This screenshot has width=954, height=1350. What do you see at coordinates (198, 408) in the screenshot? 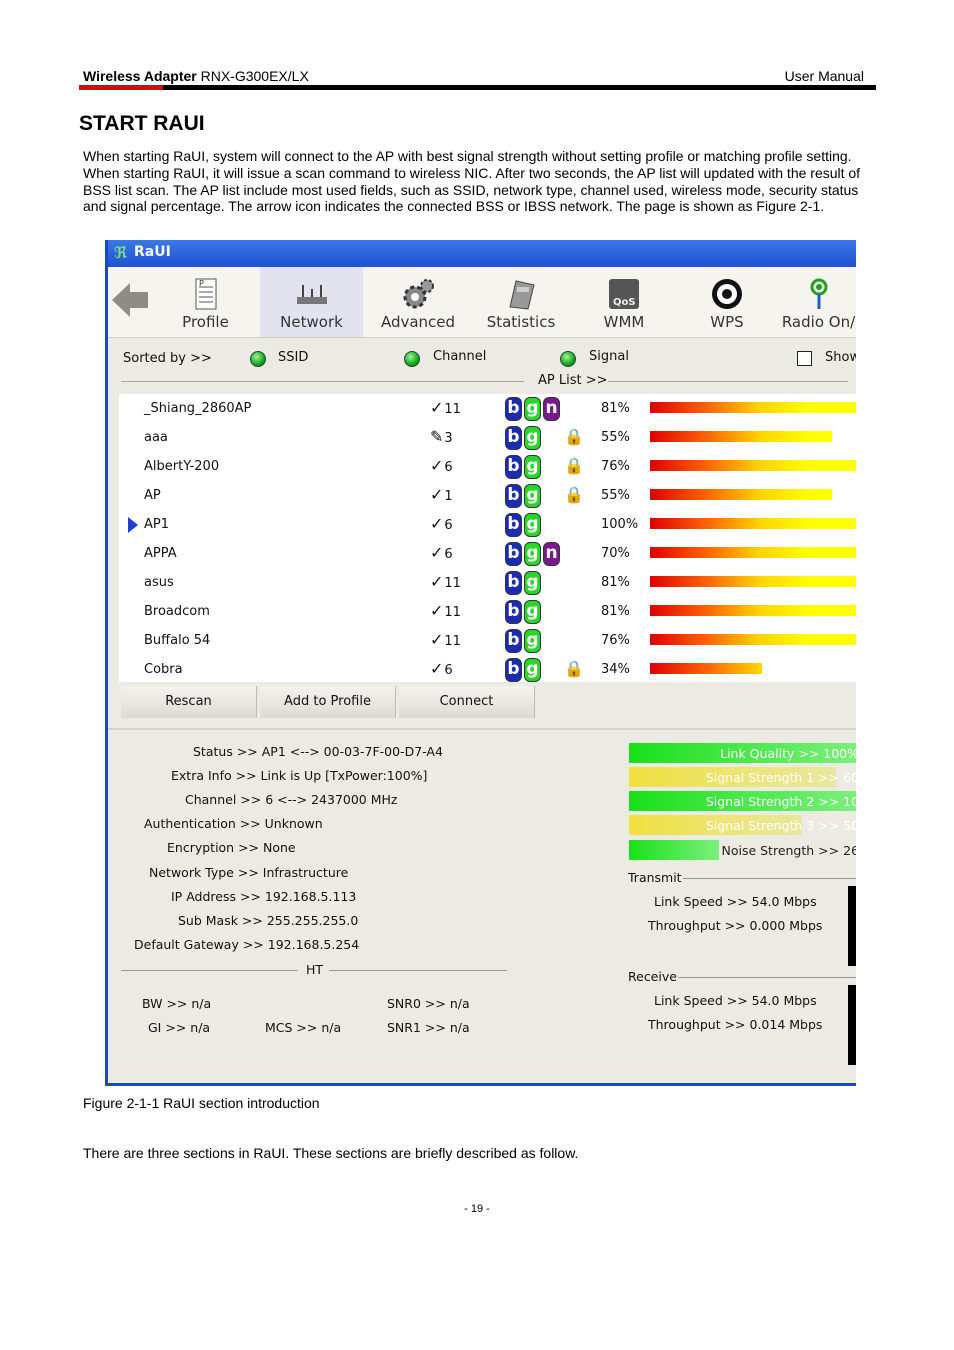
I see `ap-ssid: _Shiang_2860AP` at bounding box center [198, 408].